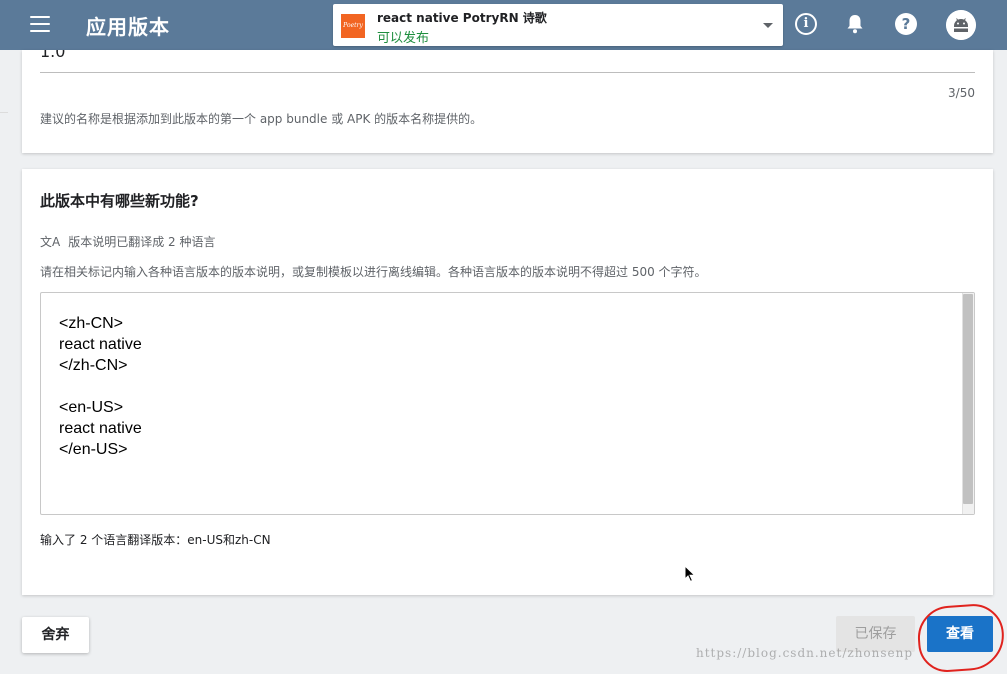 This screenshot has width=1007, height=674. I want to click on input-underline, so click(507, 72).